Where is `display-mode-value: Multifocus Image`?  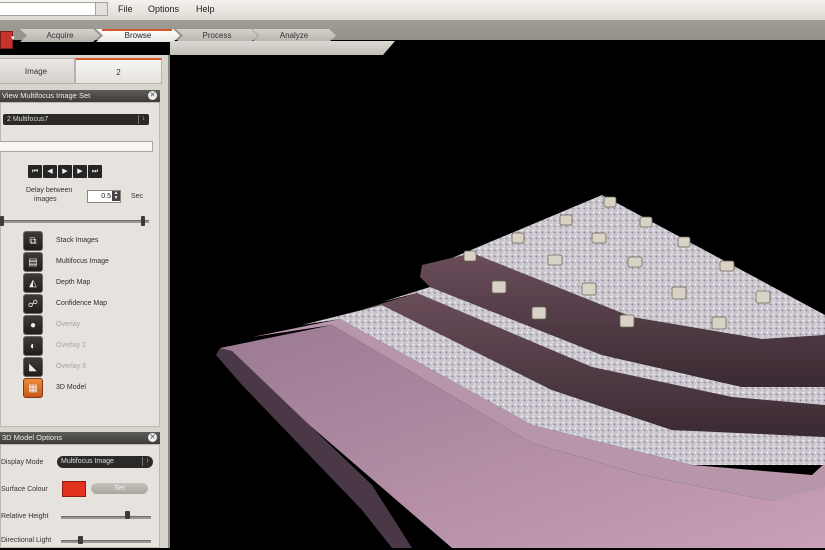
display-mode-value: Multifocus Image is located at coordinates (87, 461).